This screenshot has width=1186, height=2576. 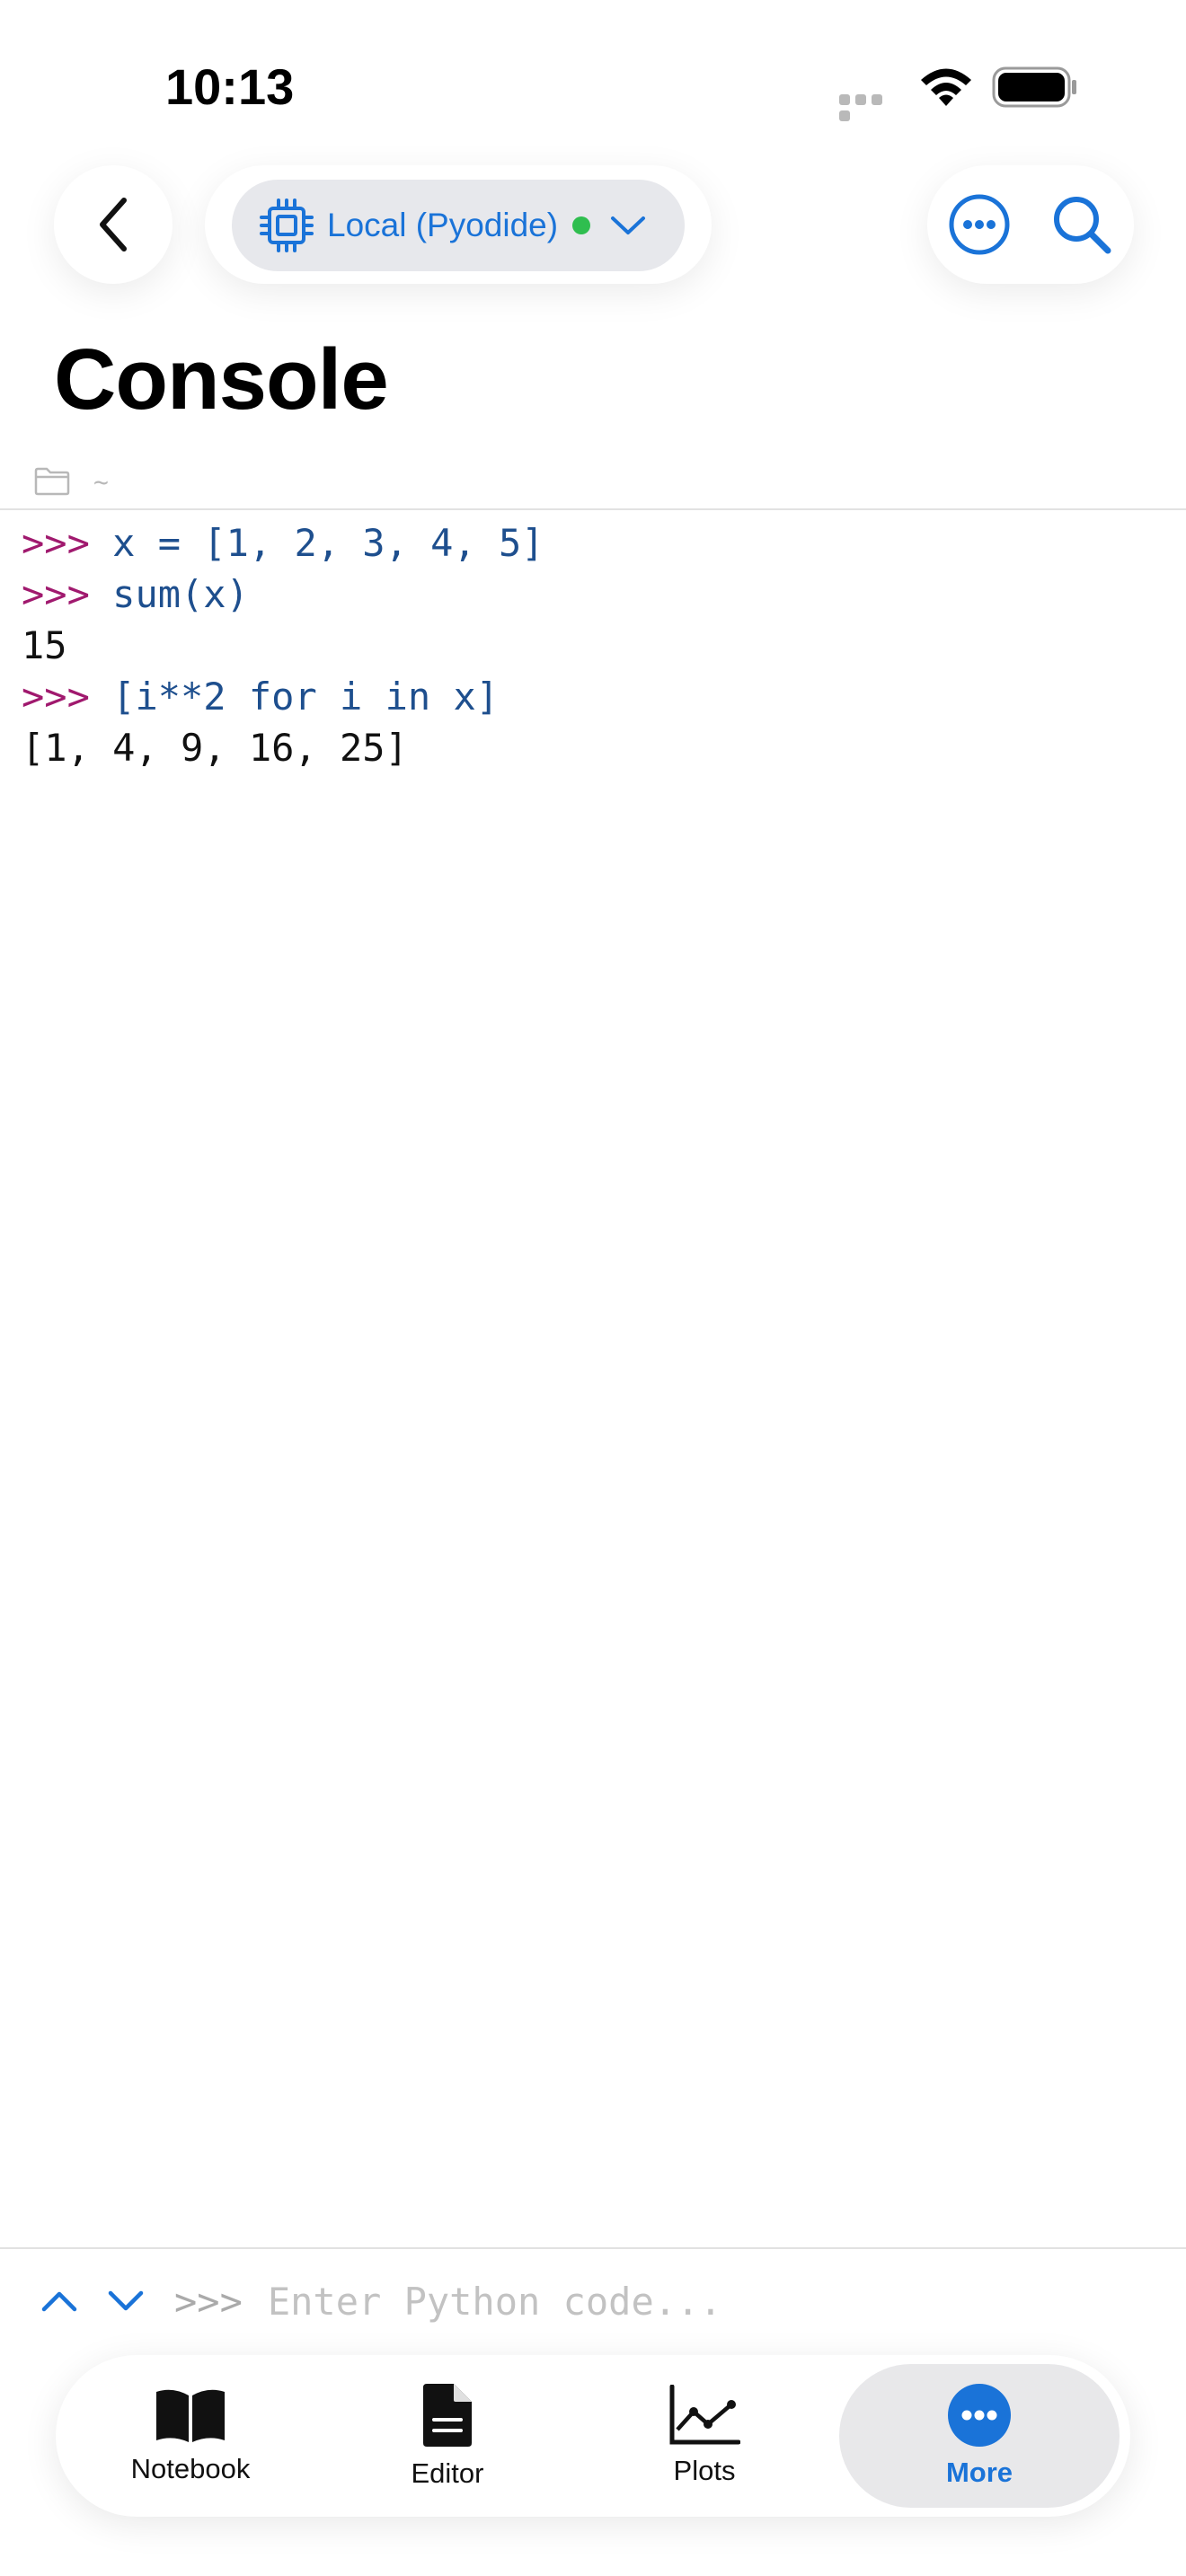 What do you see at coordinates (52, 481) in the screenshot?
I see `folder-icon` at bounding box center [52, 481].